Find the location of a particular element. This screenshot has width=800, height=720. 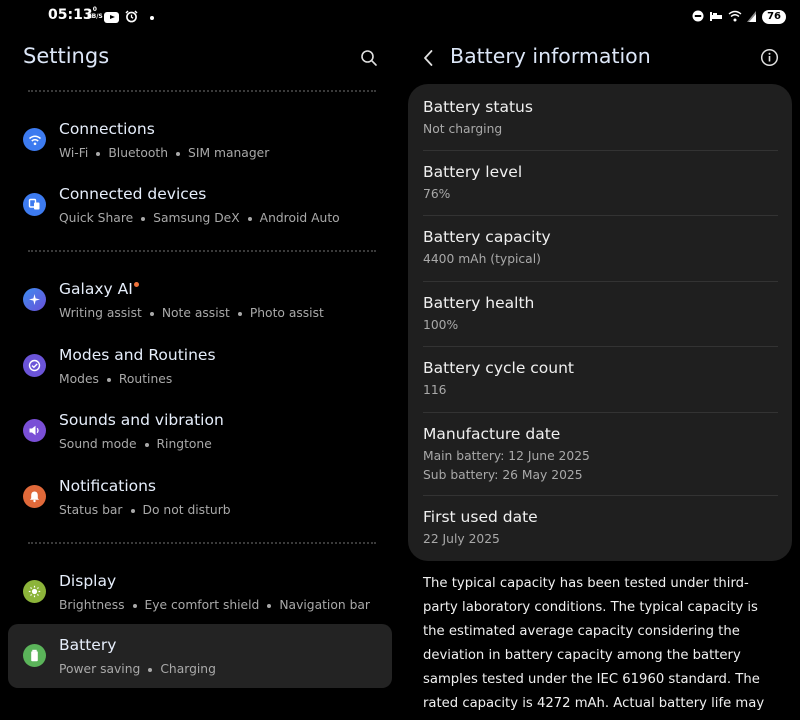

info-row-value: 4400 mAh (typical) is located at coordinates (482, 259).